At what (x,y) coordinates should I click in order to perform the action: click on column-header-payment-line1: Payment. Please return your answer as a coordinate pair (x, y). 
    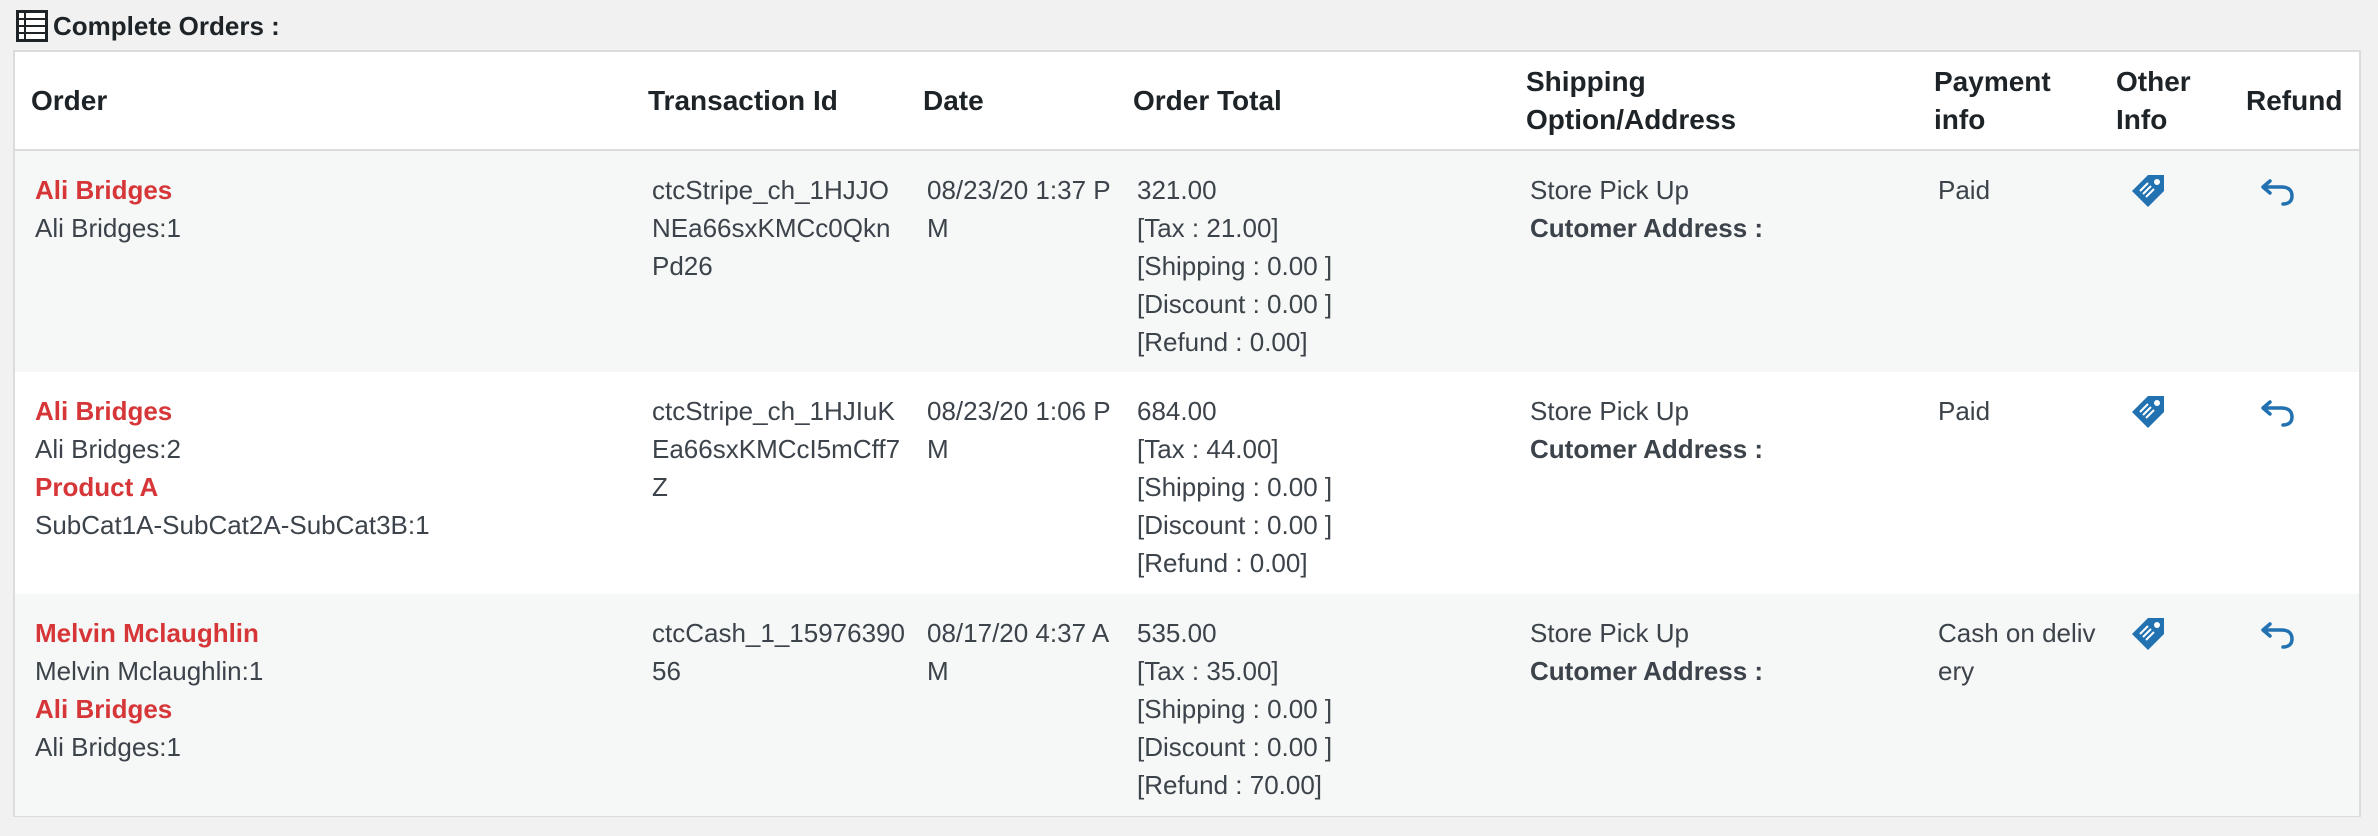
    Looking at the image, I should click on (1992, 81).